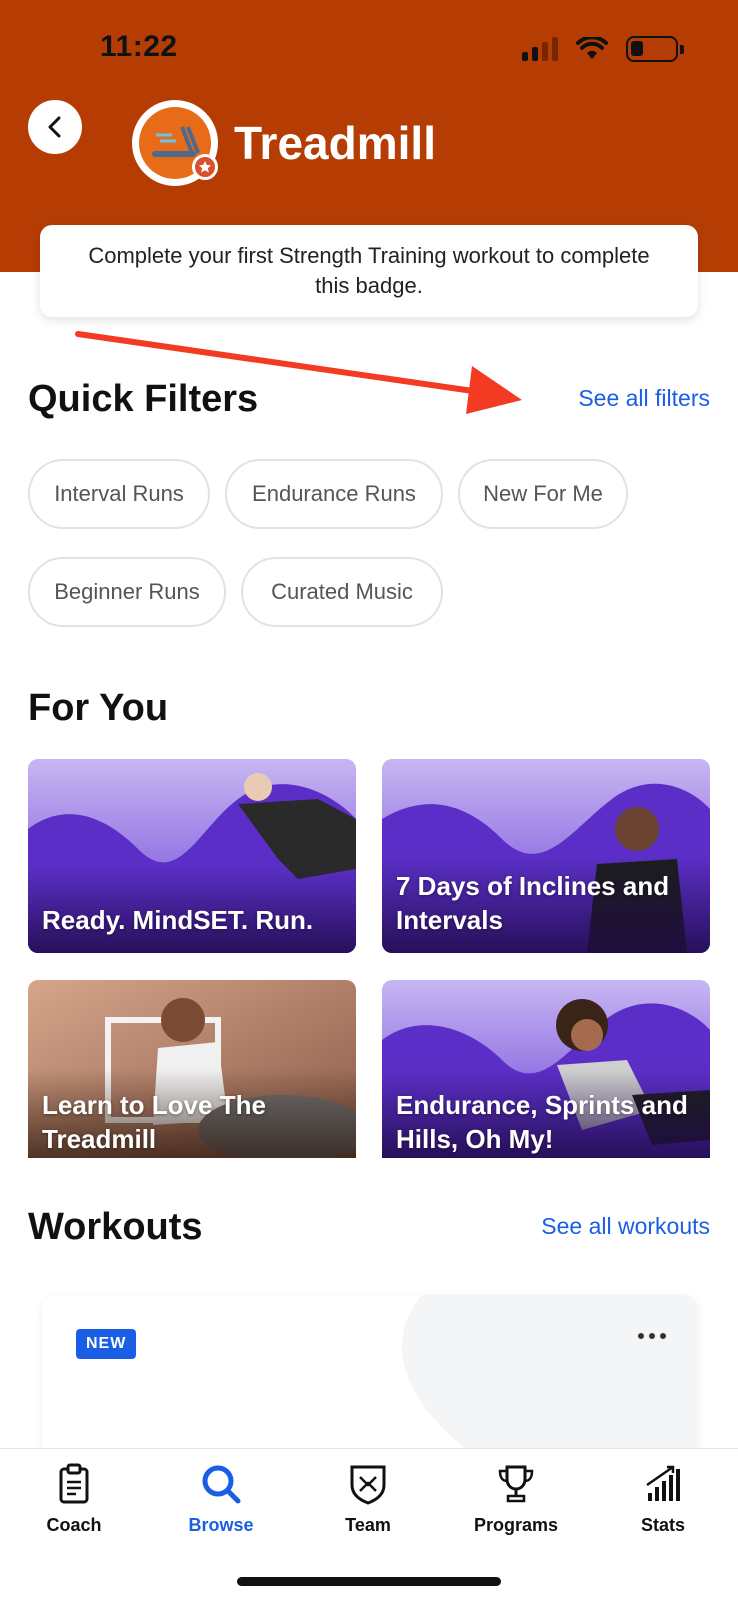 The image size is (738, 1600). I want to click on program-card-title: Ready. MindSET. Run., so click(178, 920).